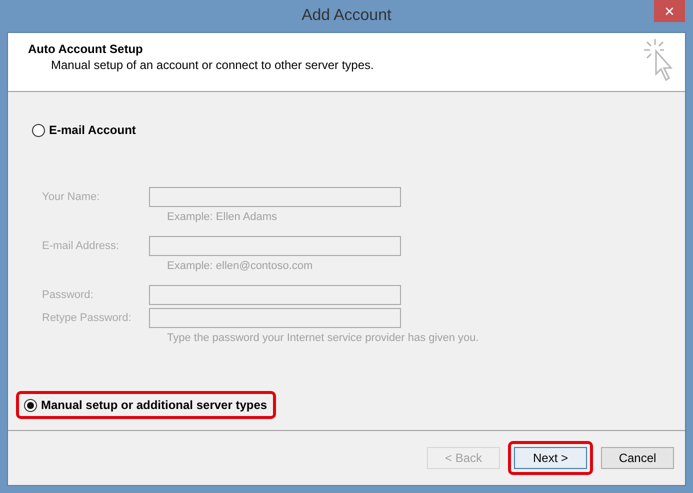  I want to click on radio-option: Manual setup or additional server types, so click(146, 405).